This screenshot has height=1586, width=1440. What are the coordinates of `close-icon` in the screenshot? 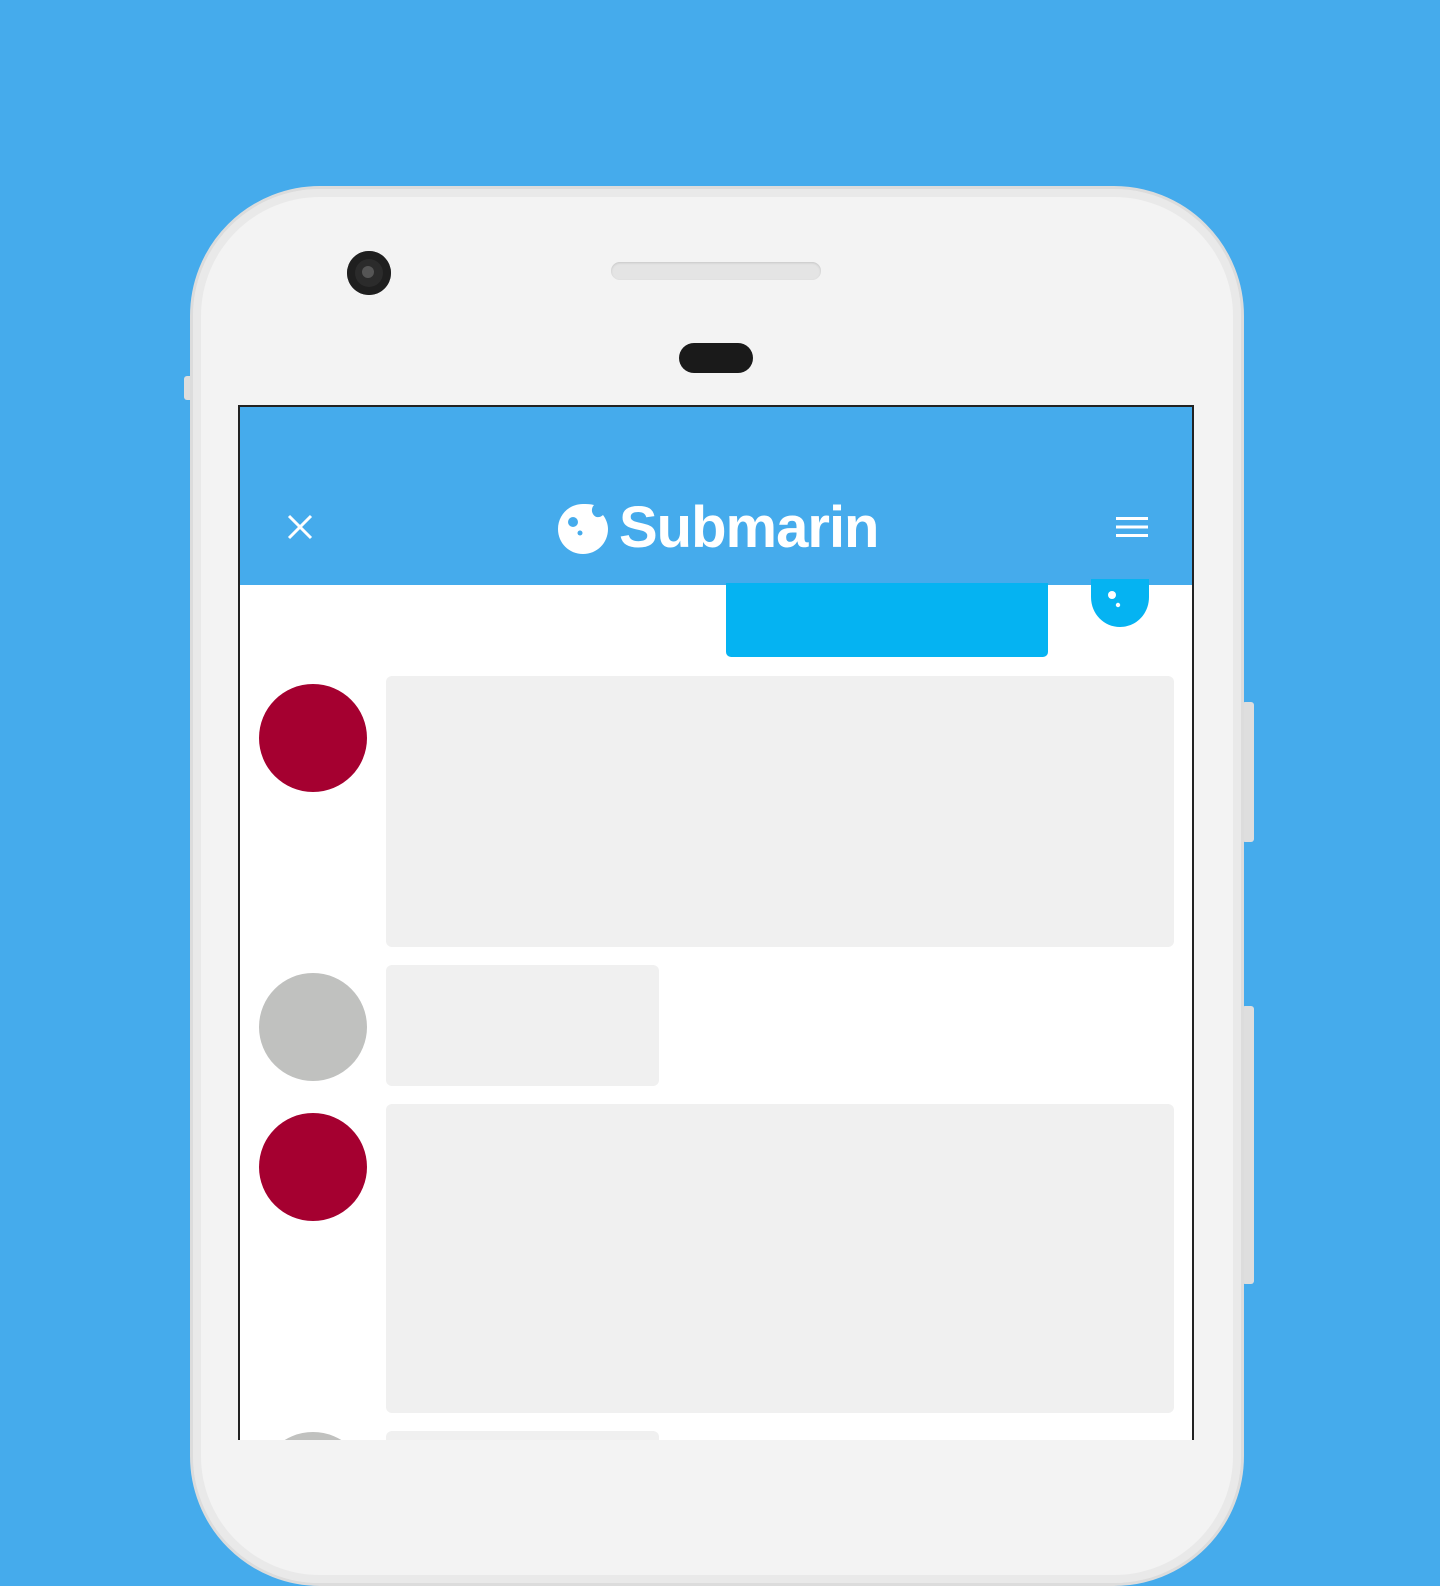 It's located at (300, 527).